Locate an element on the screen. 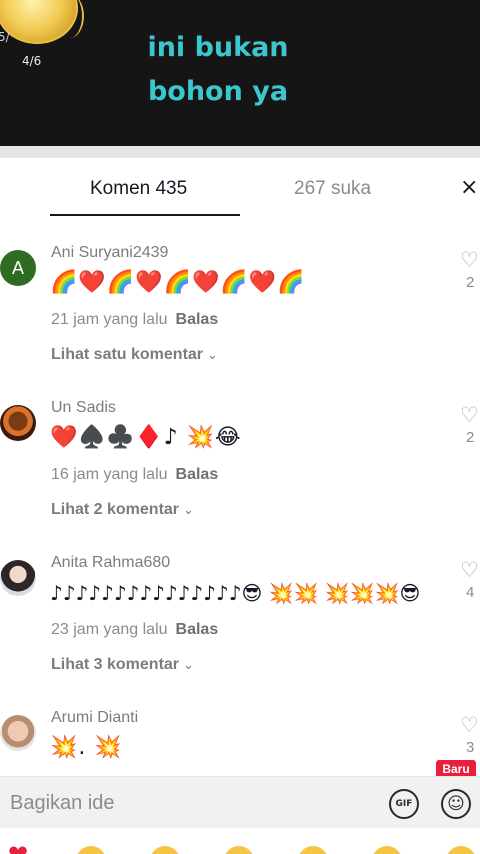 The image size is (480, 854). video-caption-line1: ini bukan is located at coordinates (218, 47).